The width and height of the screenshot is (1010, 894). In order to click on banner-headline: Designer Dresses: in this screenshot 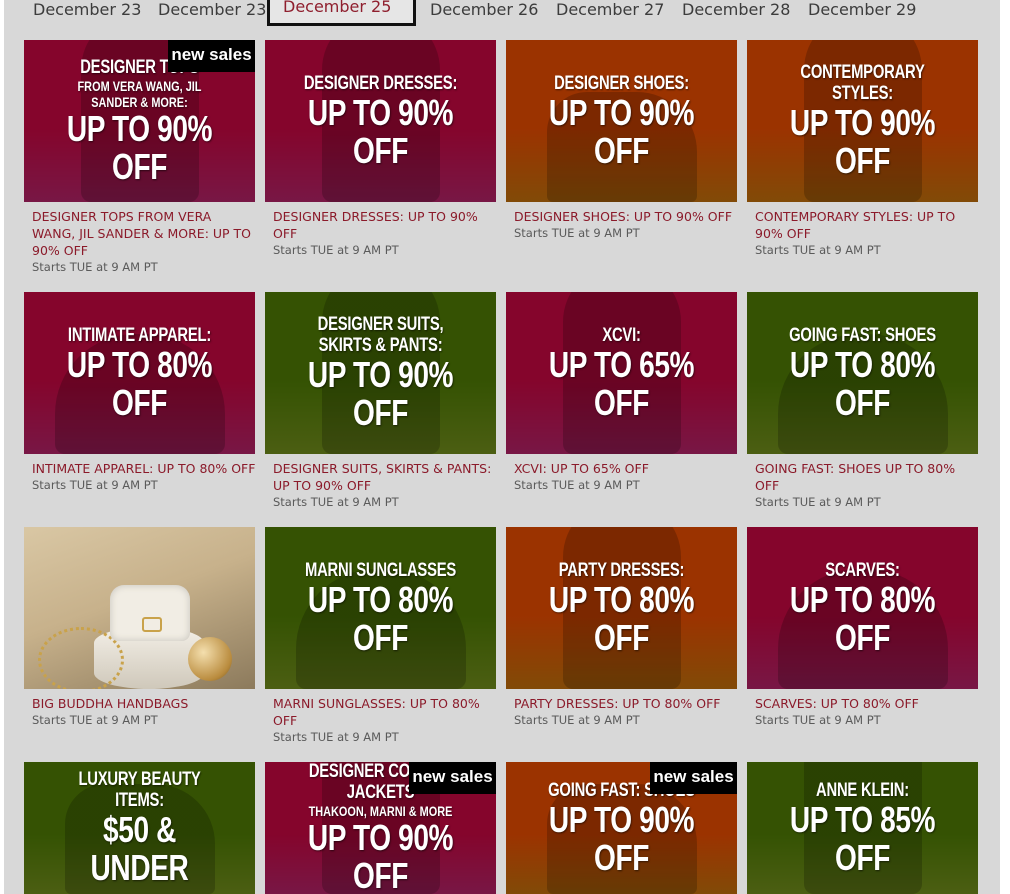, I will do `click(380, 83)`.